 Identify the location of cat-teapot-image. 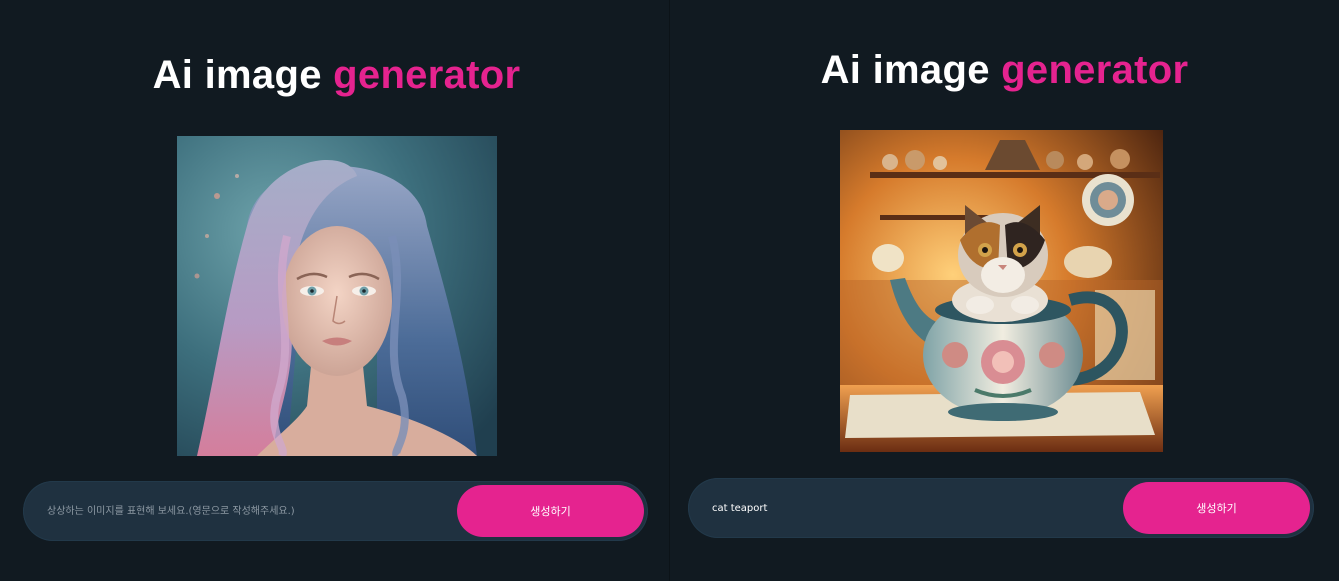
(1001, 291).